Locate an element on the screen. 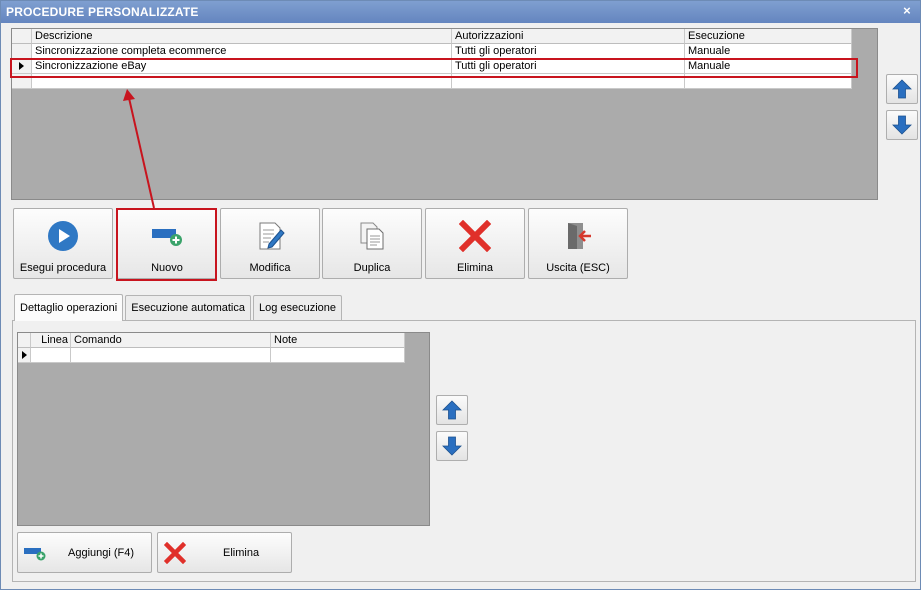 The height and width of the screenshot is (590, 921). procedures-grid-header: Descrizione Autorizzazioni Esecuzione is located at coordinates (432, 36).